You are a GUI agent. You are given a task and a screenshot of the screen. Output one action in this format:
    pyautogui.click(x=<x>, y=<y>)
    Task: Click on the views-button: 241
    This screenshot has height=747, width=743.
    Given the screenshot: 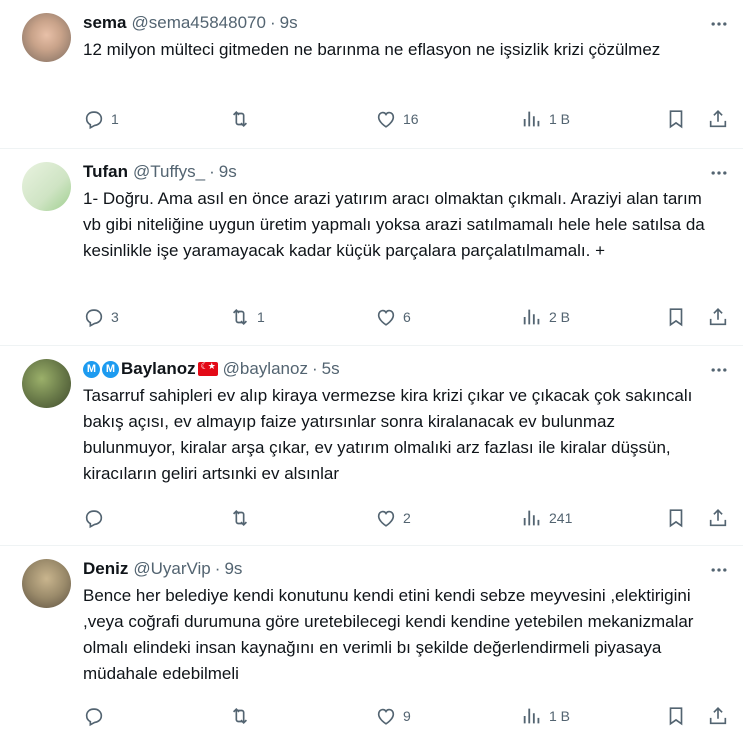 What is the action you would take?
    pyautogui.click(x=546, y=518)
    